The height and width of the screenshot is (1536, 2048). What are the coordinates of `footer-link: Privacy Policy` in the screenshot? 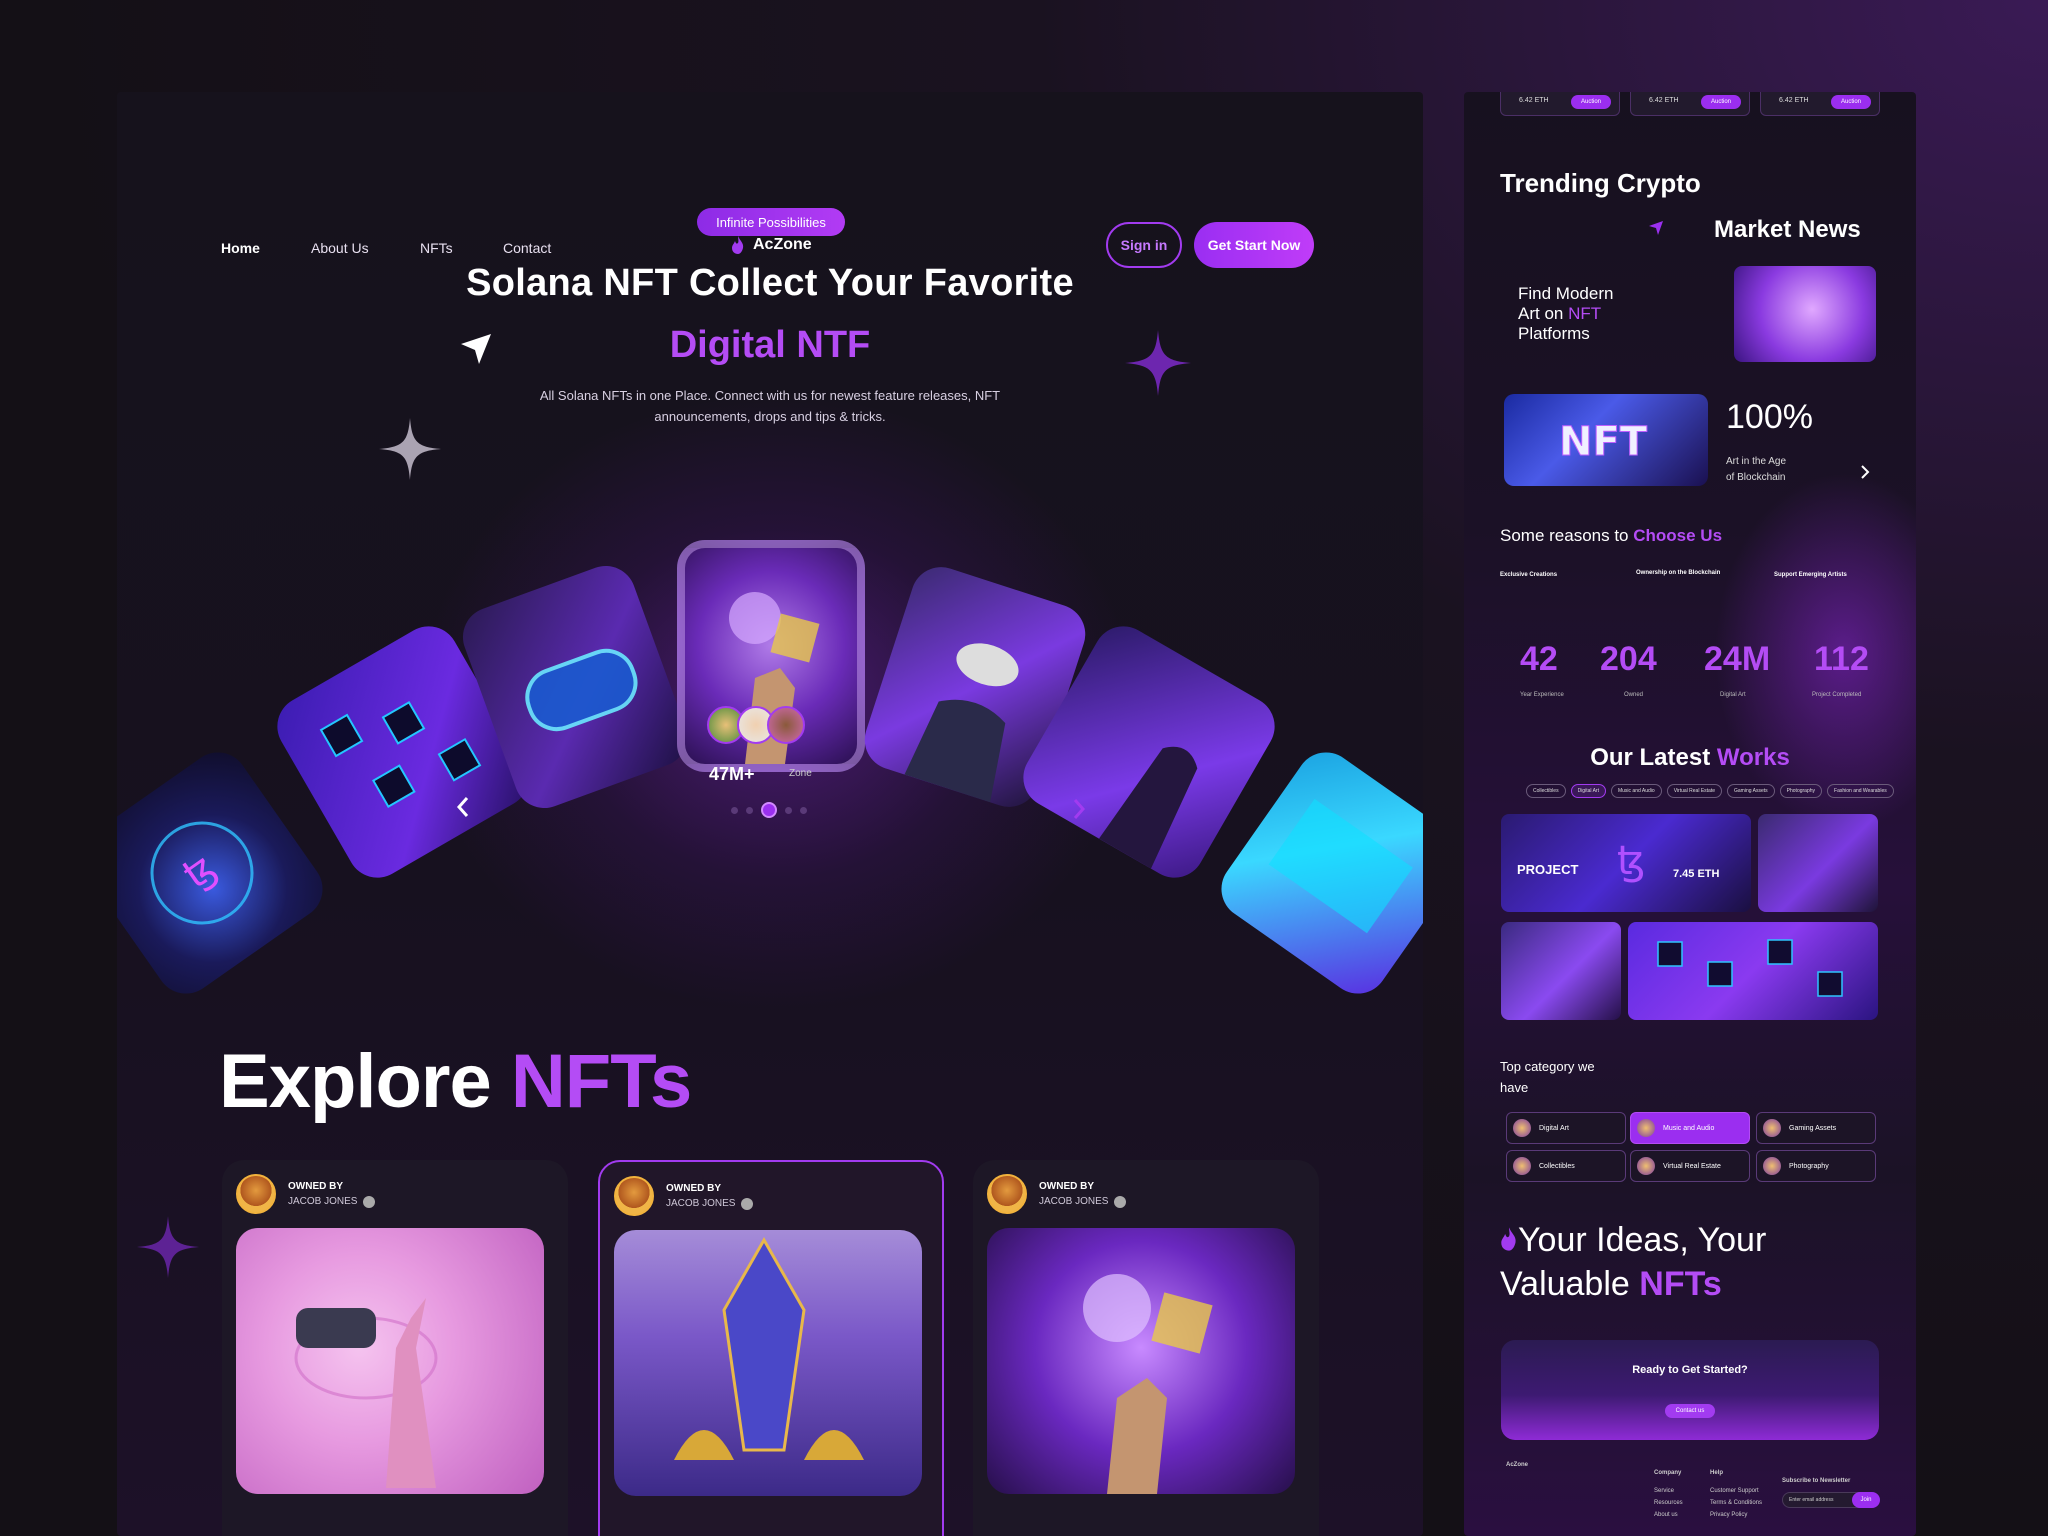 It's located at (1728, 1515).